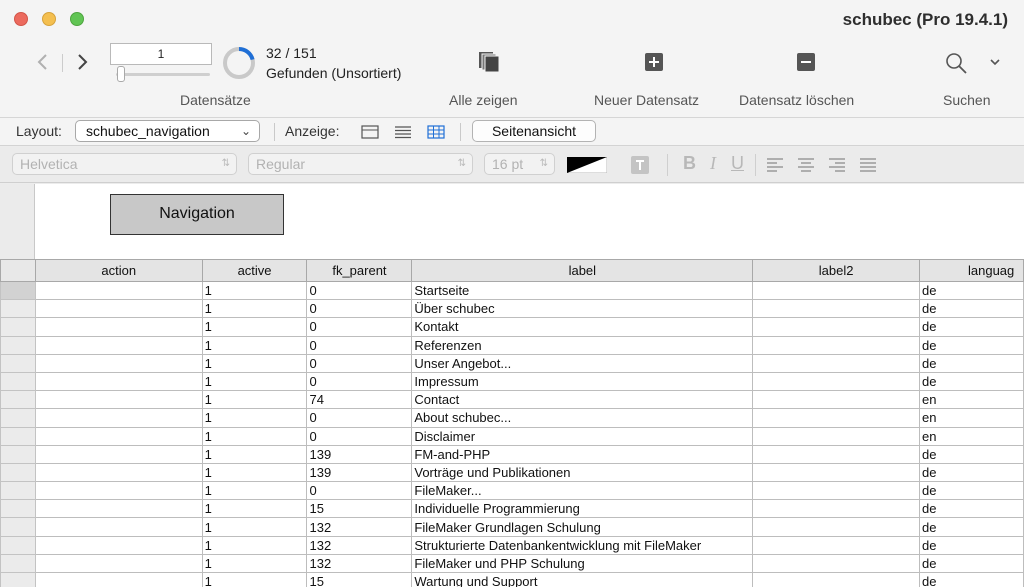  Describe the element at coordinates (640, 165) in the screenshot. I see `text-highlight-icon` at that location.